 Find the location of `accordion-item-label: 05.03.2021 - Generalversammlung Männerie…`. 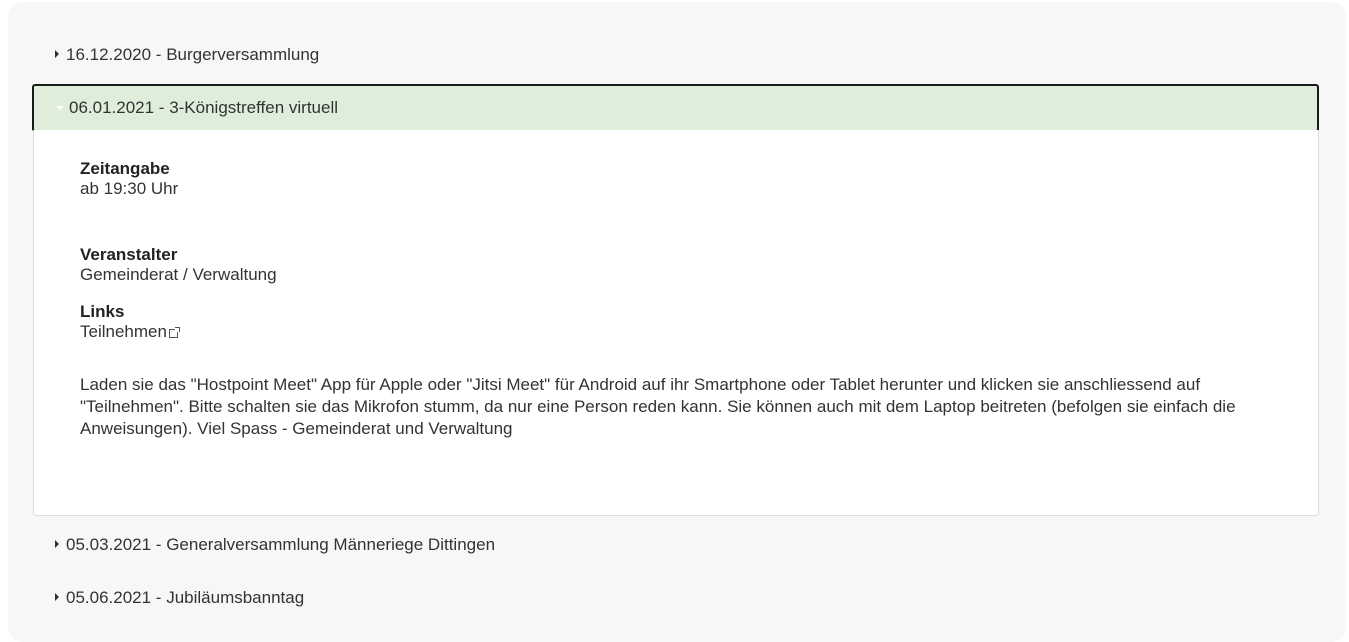

accordion-item-label: 05.03.2021 - Generalversammlung Männerie… is located at coordinates (281, 544).